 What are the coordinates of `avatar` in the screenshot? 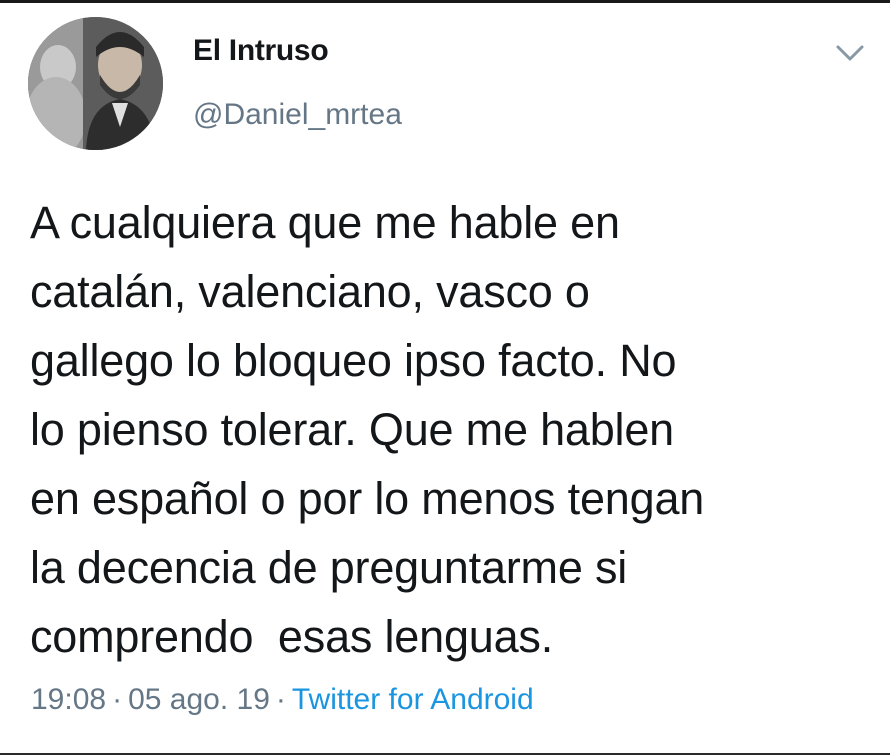 It's located at (95, 83).